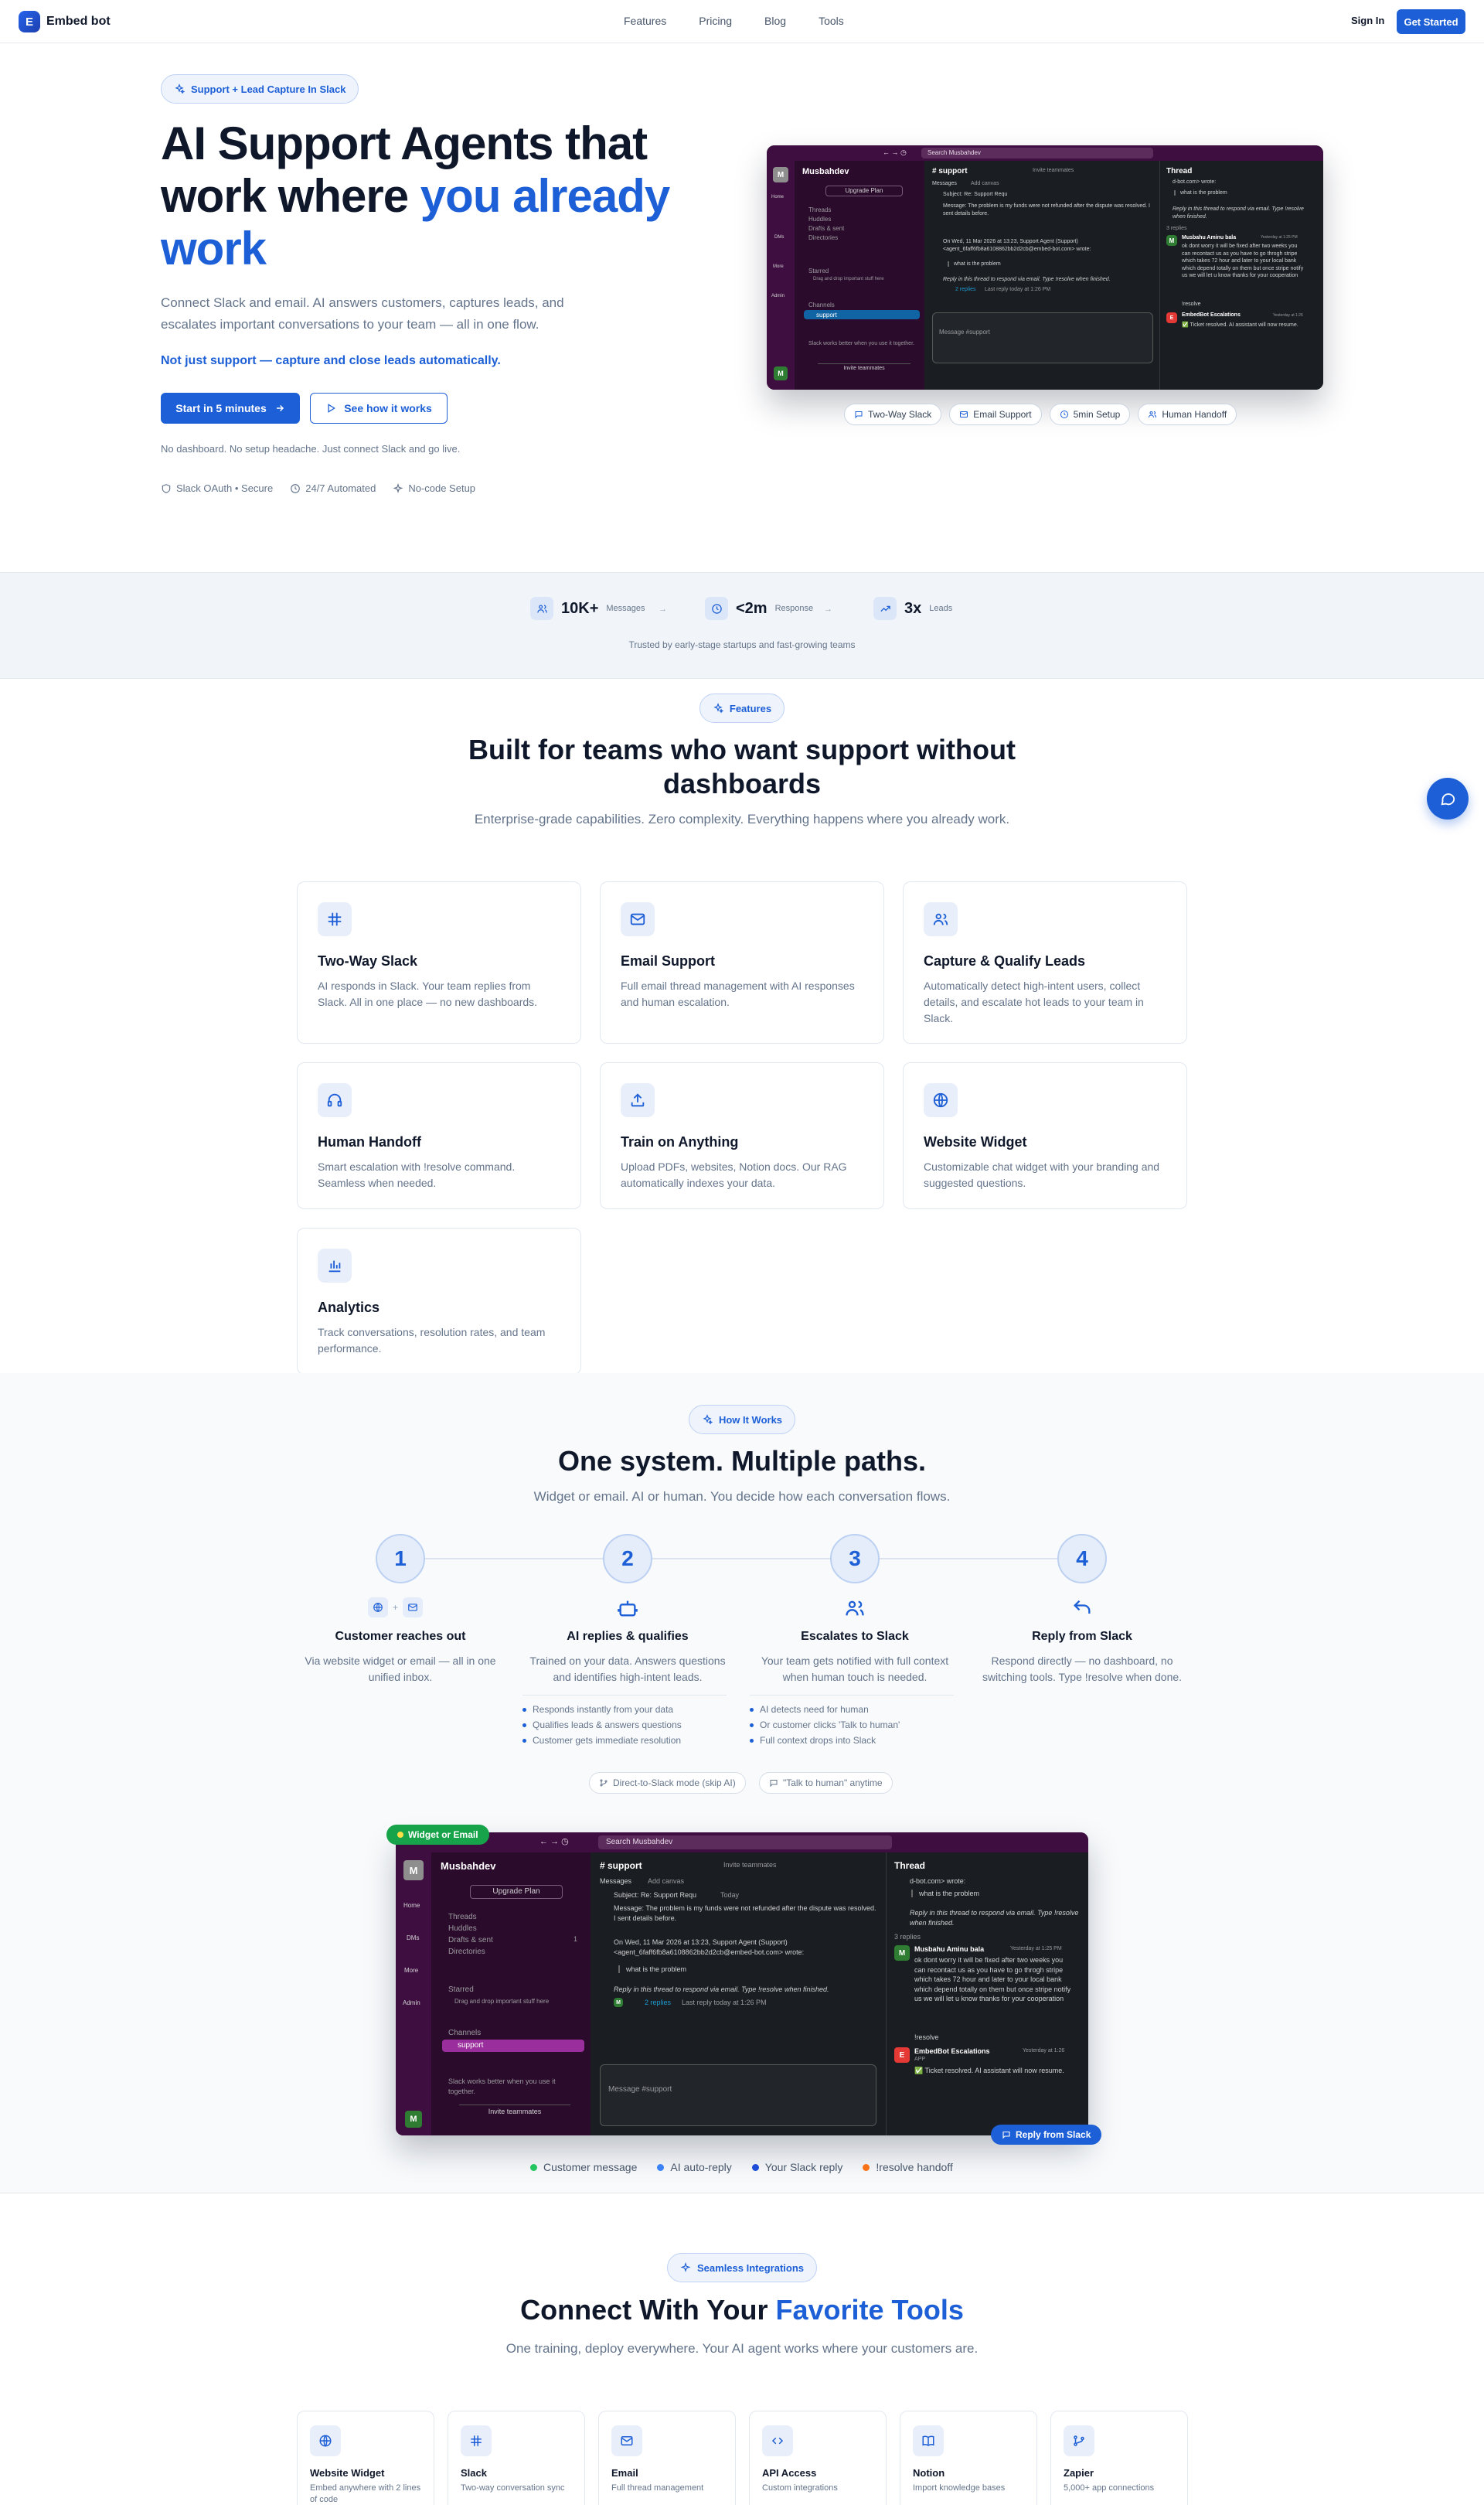  What do you see at coordinates (541, 608) in the screenshot?
I see `users-icon` at bounding box center [541, 608].